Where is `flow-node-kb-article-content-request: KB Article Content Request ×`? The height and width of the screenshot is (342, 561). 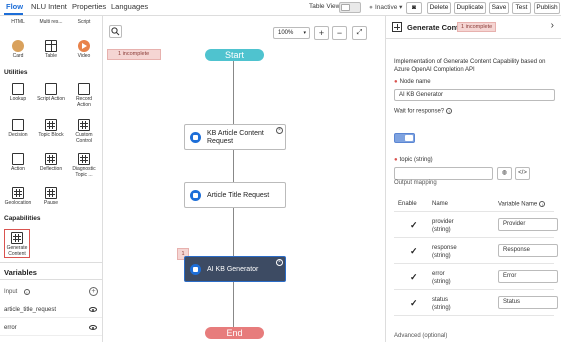 flow-node-kb-article-content-request: KB Article Content Request × is located at coordinates (235, 137).